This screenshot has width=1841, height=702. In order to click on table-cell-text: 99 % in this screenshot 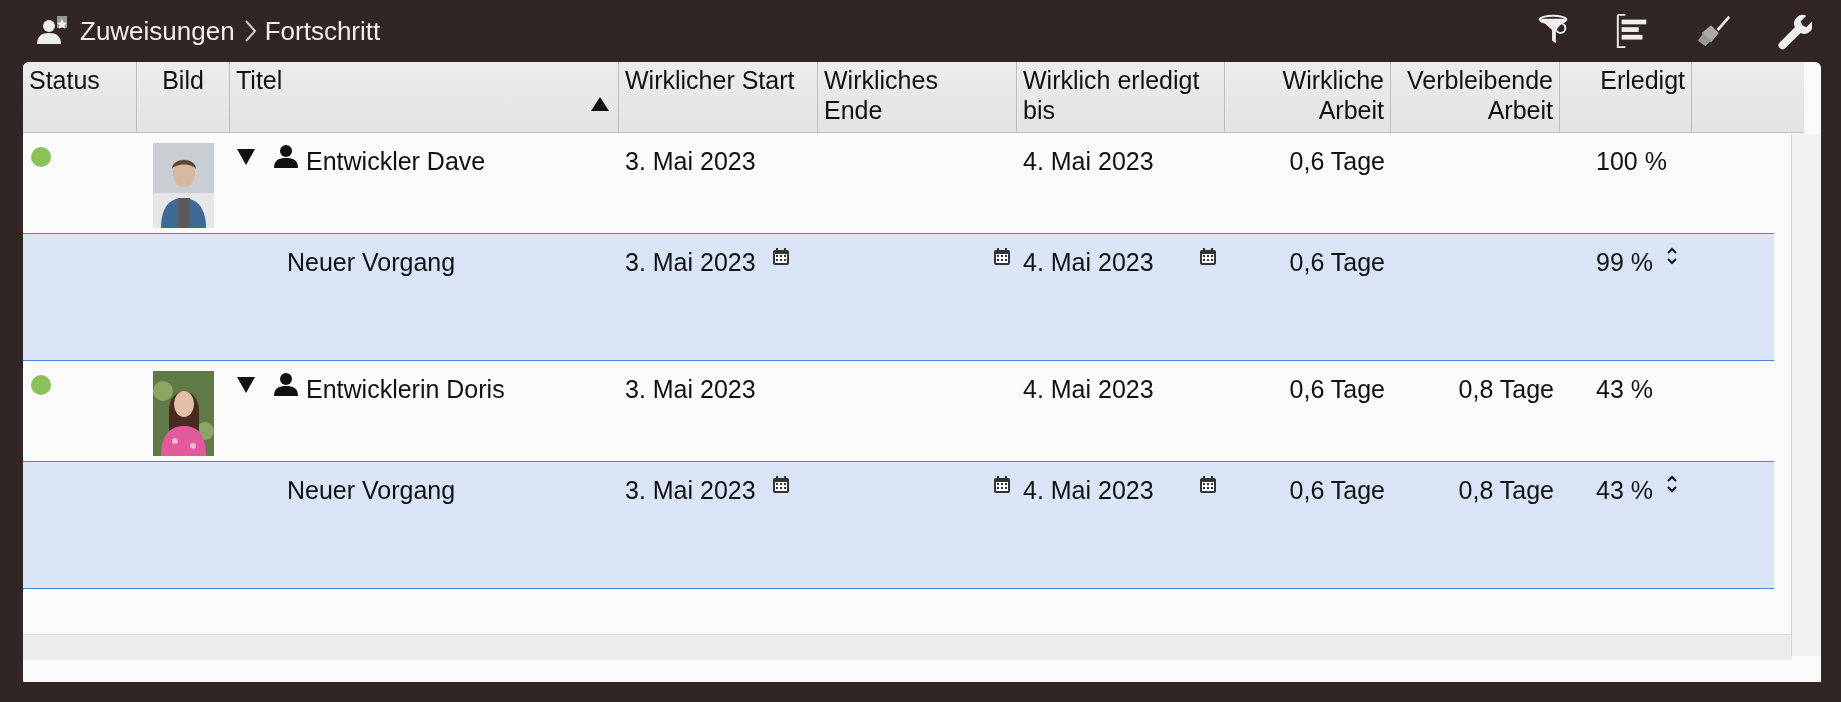, I will do `click(1624, 262)`.